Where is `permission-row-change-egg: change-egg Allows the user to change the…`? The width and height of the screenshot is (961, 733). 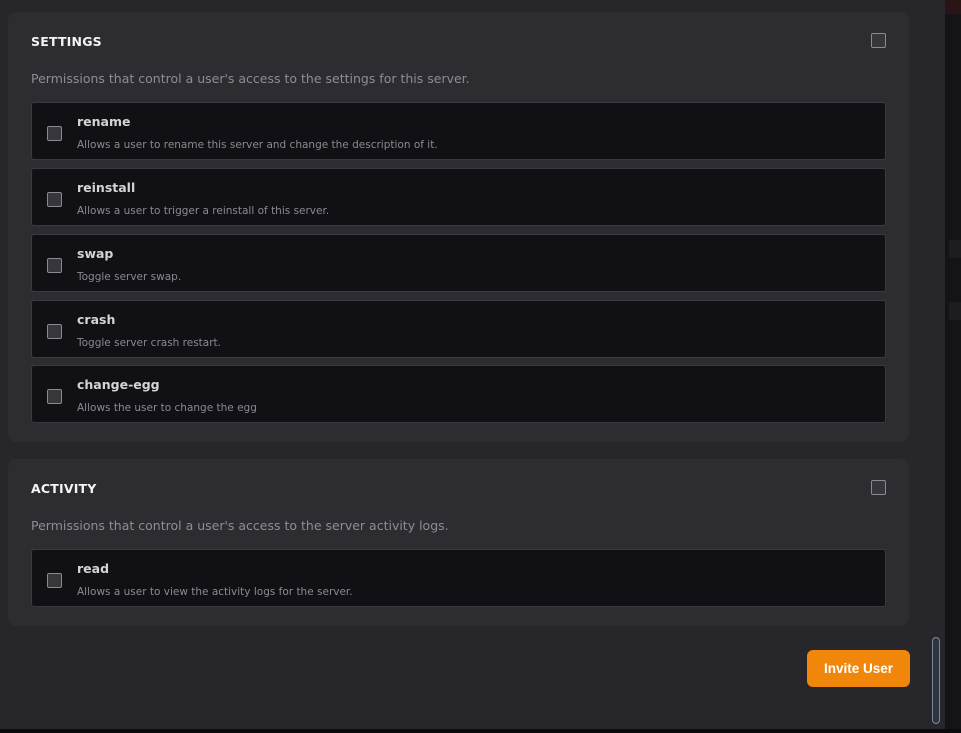 permission-row-change-egg: change-egg Allows the user to change the… is located at coordinates (458, 394).